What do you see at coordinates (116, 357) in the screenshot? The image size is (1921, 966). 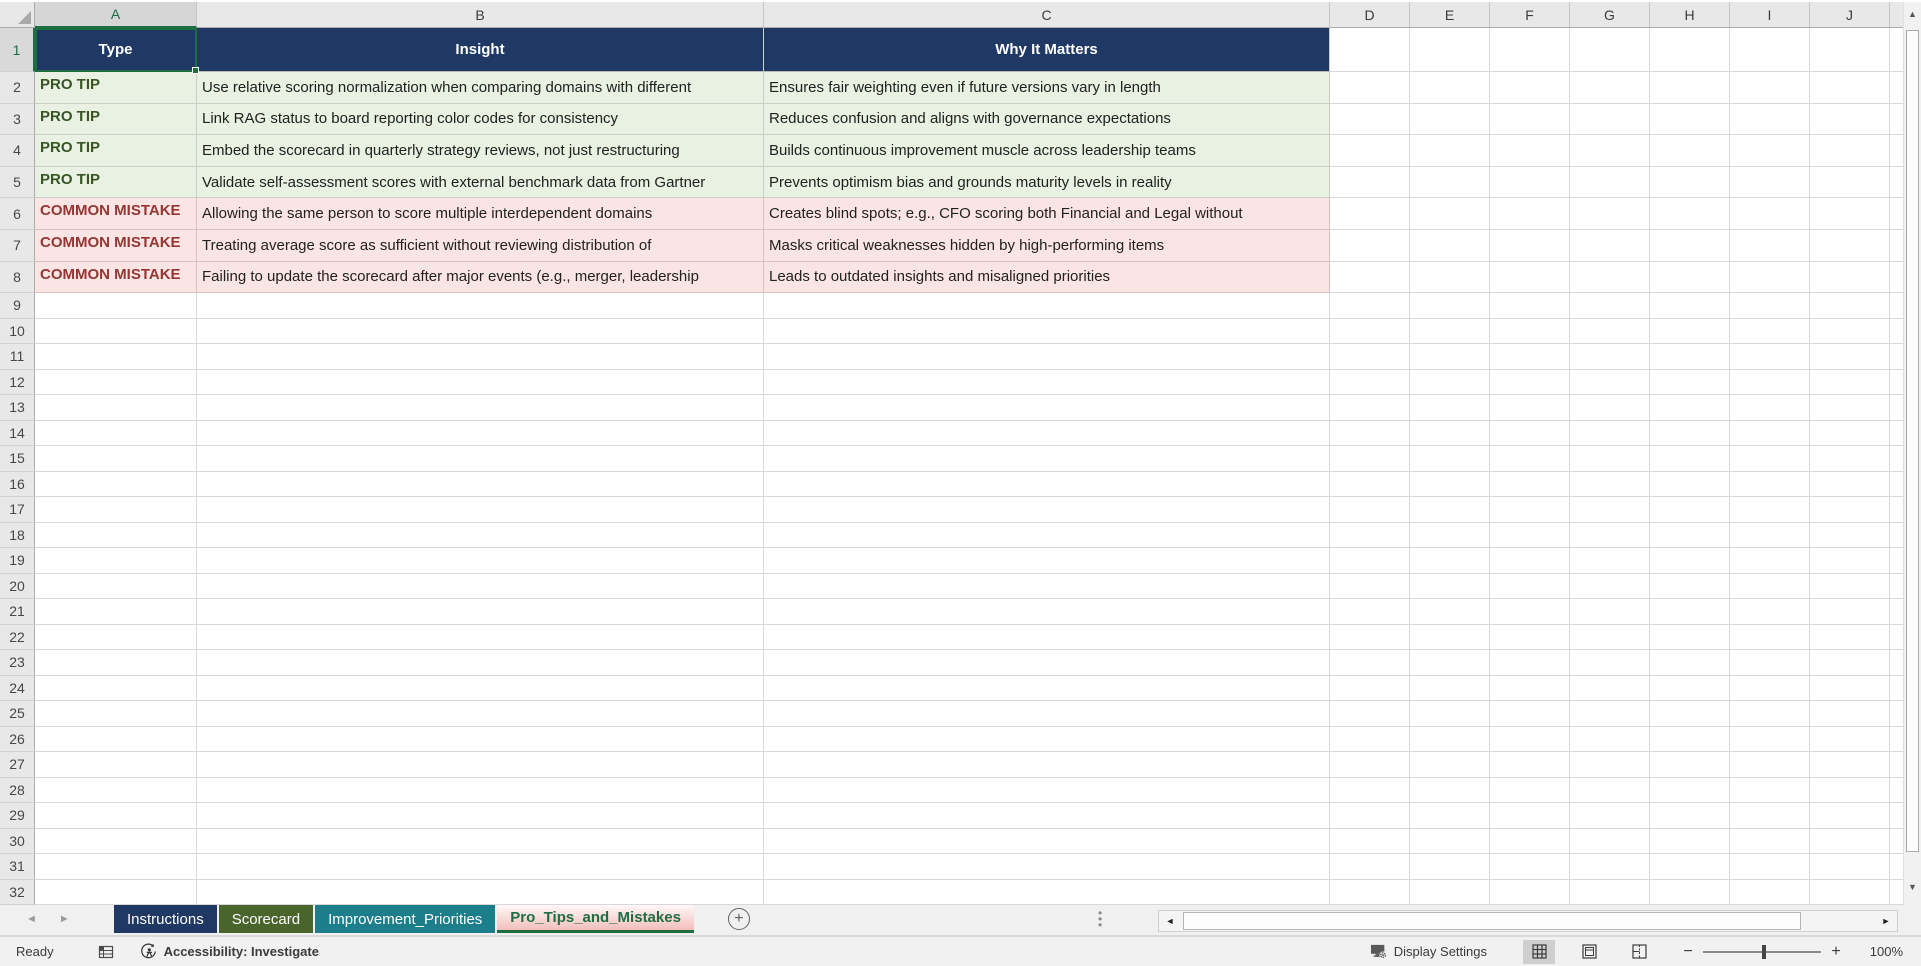 I see `cell-A11` at bounding box center [116, 357].